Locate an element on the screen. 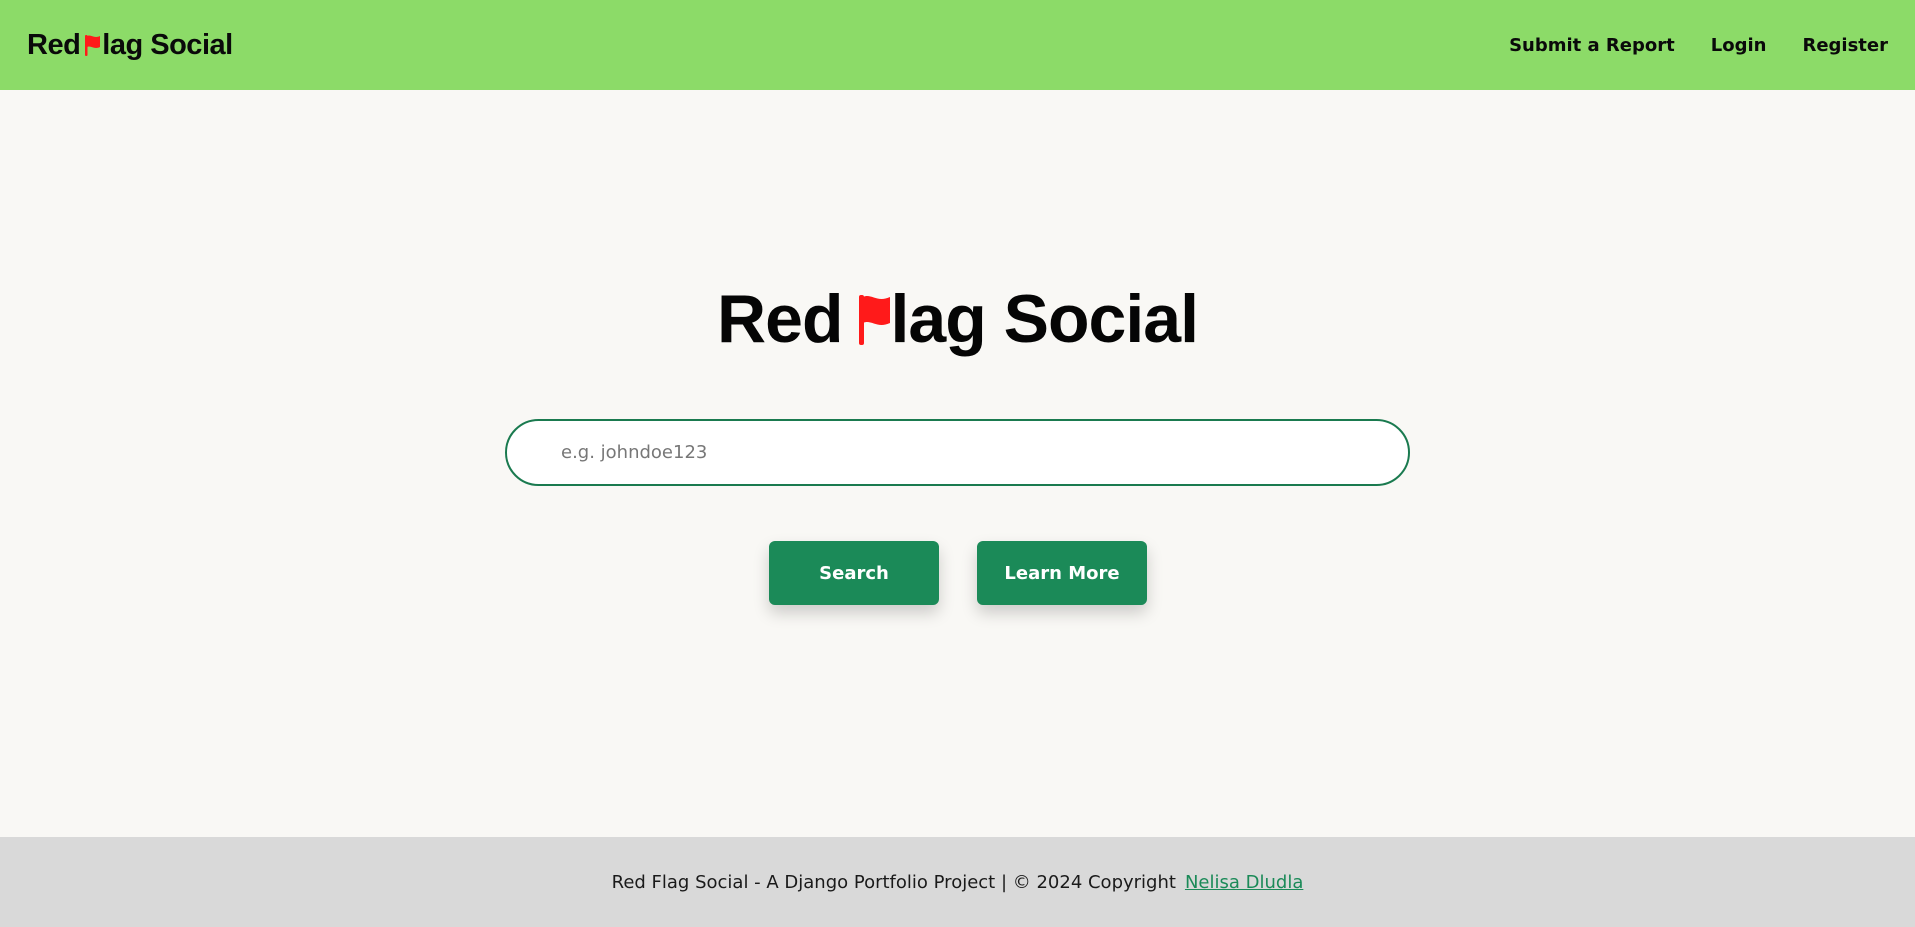  search-button: Search is located at coordinates (854, 573).